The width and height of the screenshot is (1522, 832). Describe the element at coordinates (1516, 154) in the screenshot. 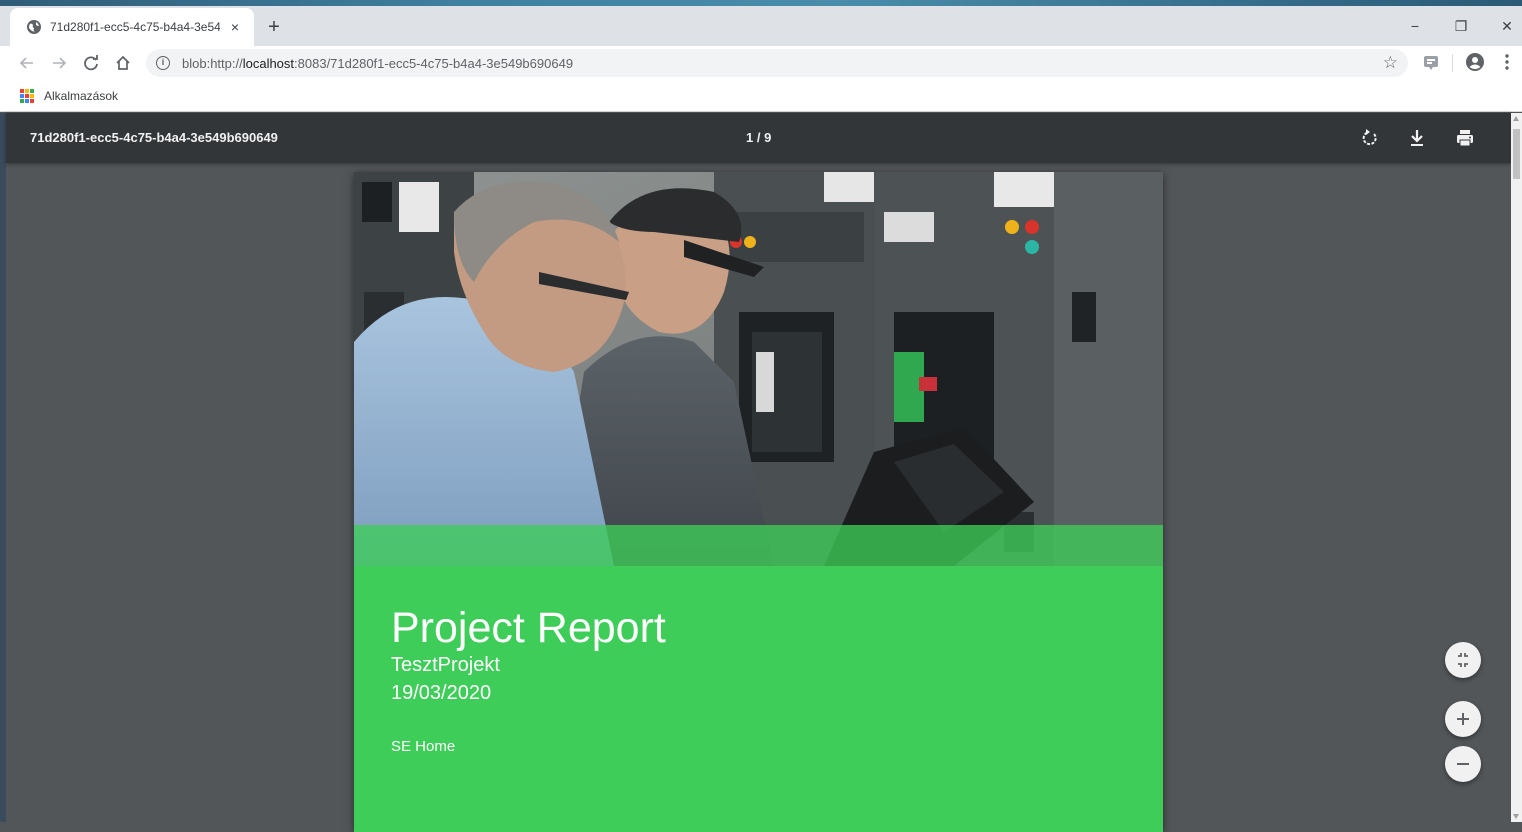

I see `scroll-thumb` at that location.